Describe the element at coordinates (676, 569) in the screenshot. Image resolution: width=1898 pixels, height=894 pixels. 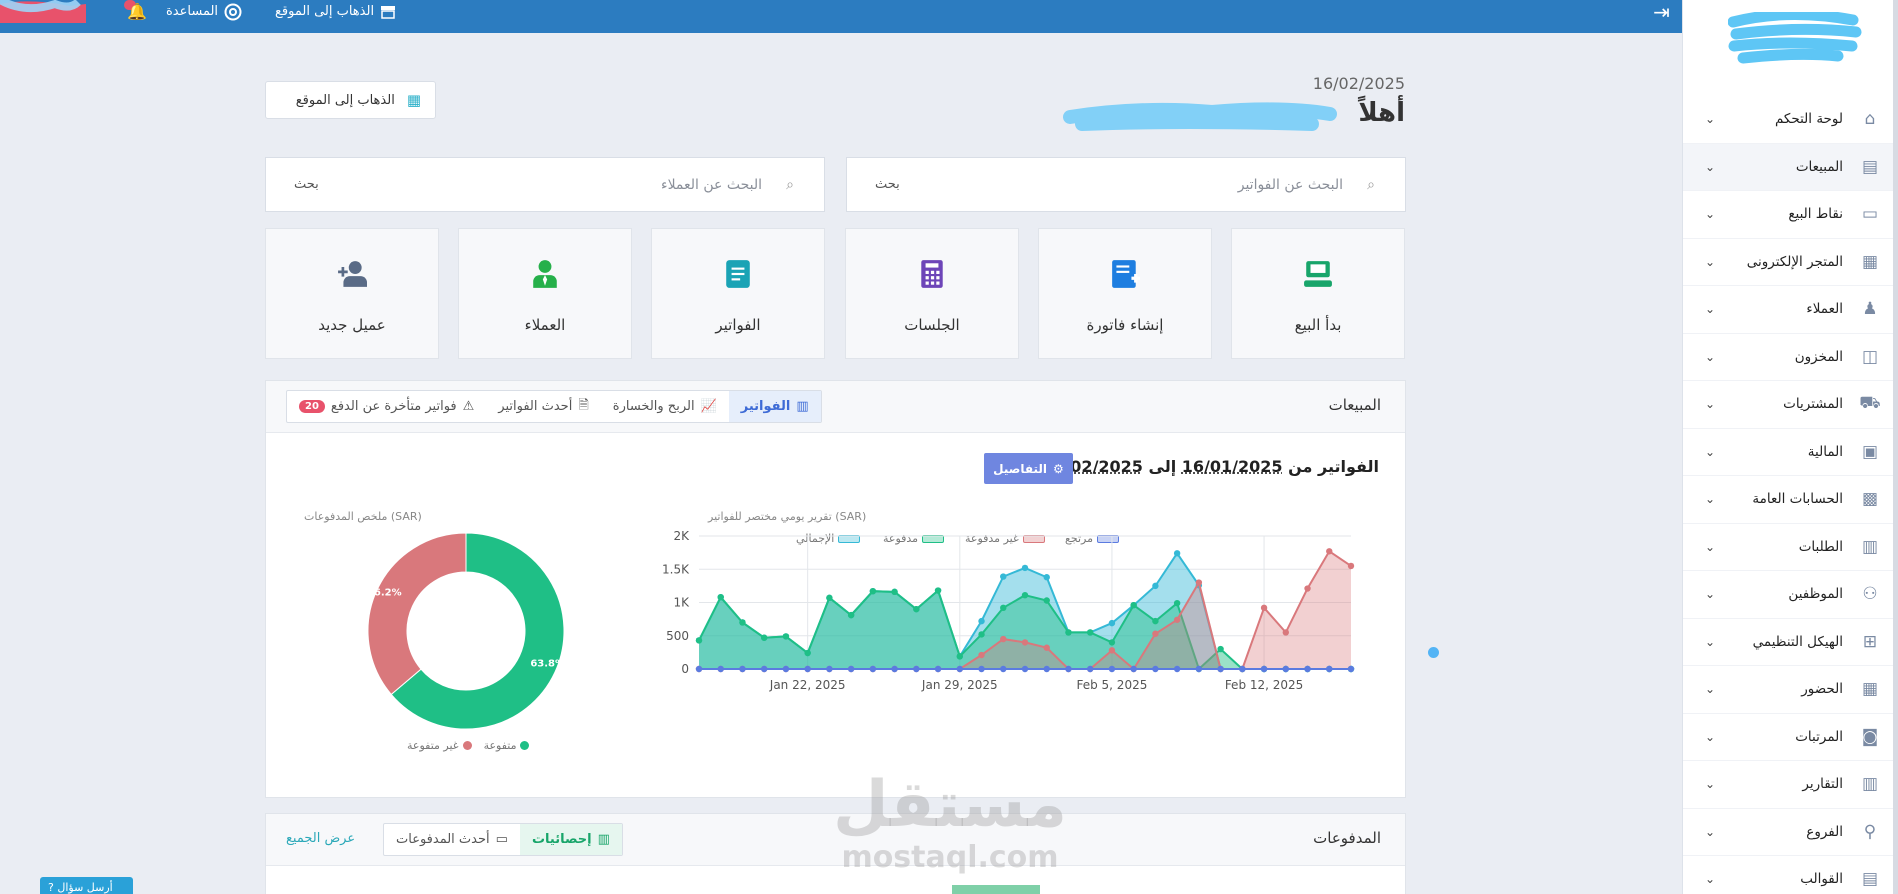
I see `y-tick-label: 1.5K` at that location.